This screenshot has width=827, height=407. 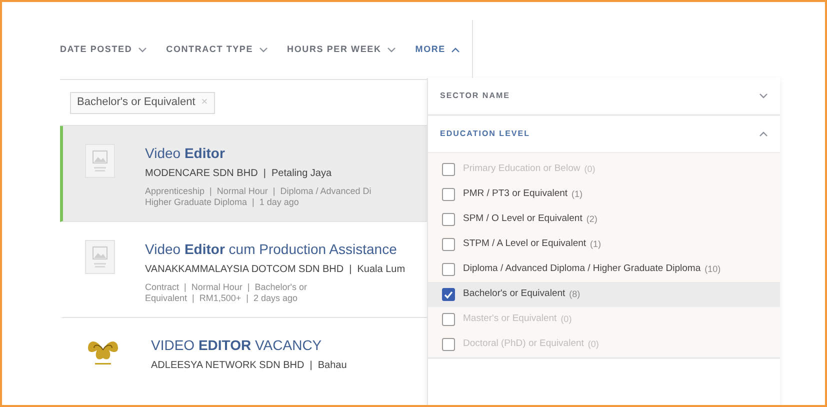 I want to click on job-title: VIDEO EDITOR VACANCY, so click(x=249, y=345).